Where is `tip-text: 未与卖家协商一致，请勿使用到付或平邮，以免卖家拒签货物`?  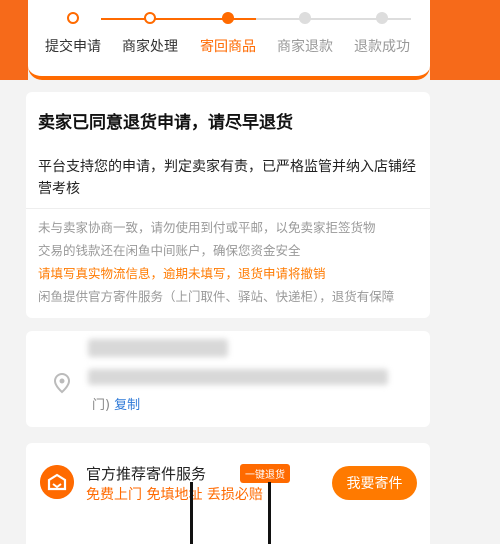
tip-text: 未与卖家协商一致，请勿使用到付或平邮，以免卖家拒签货物 is located at coordinates (207, 227).